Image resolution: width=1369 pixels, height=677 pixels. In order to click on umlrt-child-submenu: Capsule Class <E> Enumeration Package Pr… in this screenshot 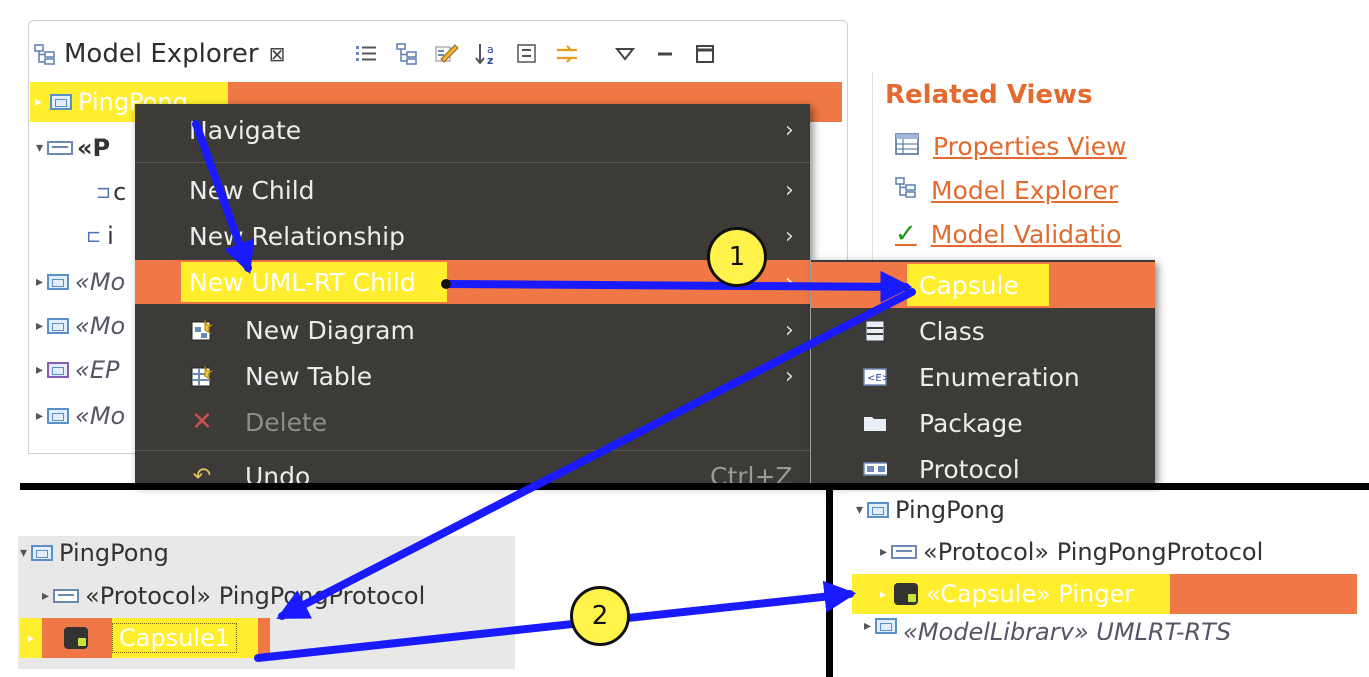, I will do `click(983, 372)`.